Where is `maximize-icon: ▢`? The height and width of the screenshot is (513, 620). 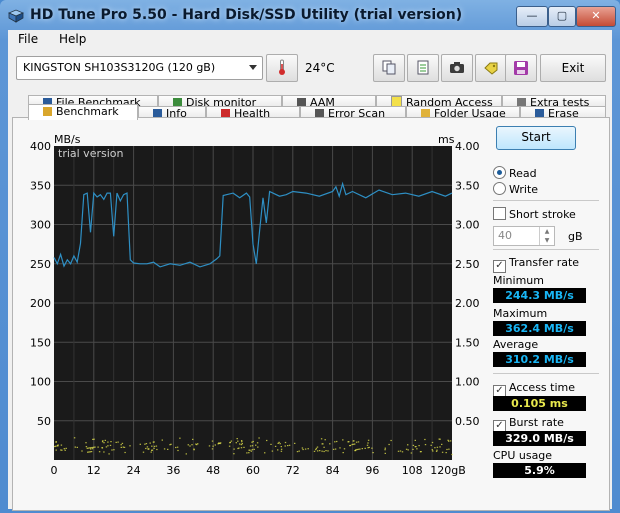
maximize-icon: ▢ is located at coordinates (562, 15).